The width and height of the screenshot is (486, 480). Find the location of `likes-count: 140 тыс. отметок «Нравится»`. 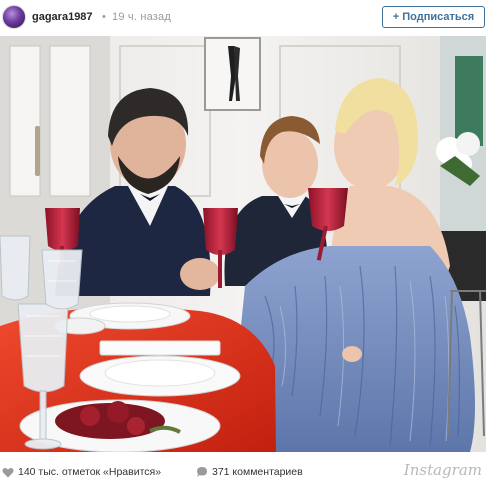

likes-count: 140 тыс. отметок «Нравится» is located at coordinates (89, 472).